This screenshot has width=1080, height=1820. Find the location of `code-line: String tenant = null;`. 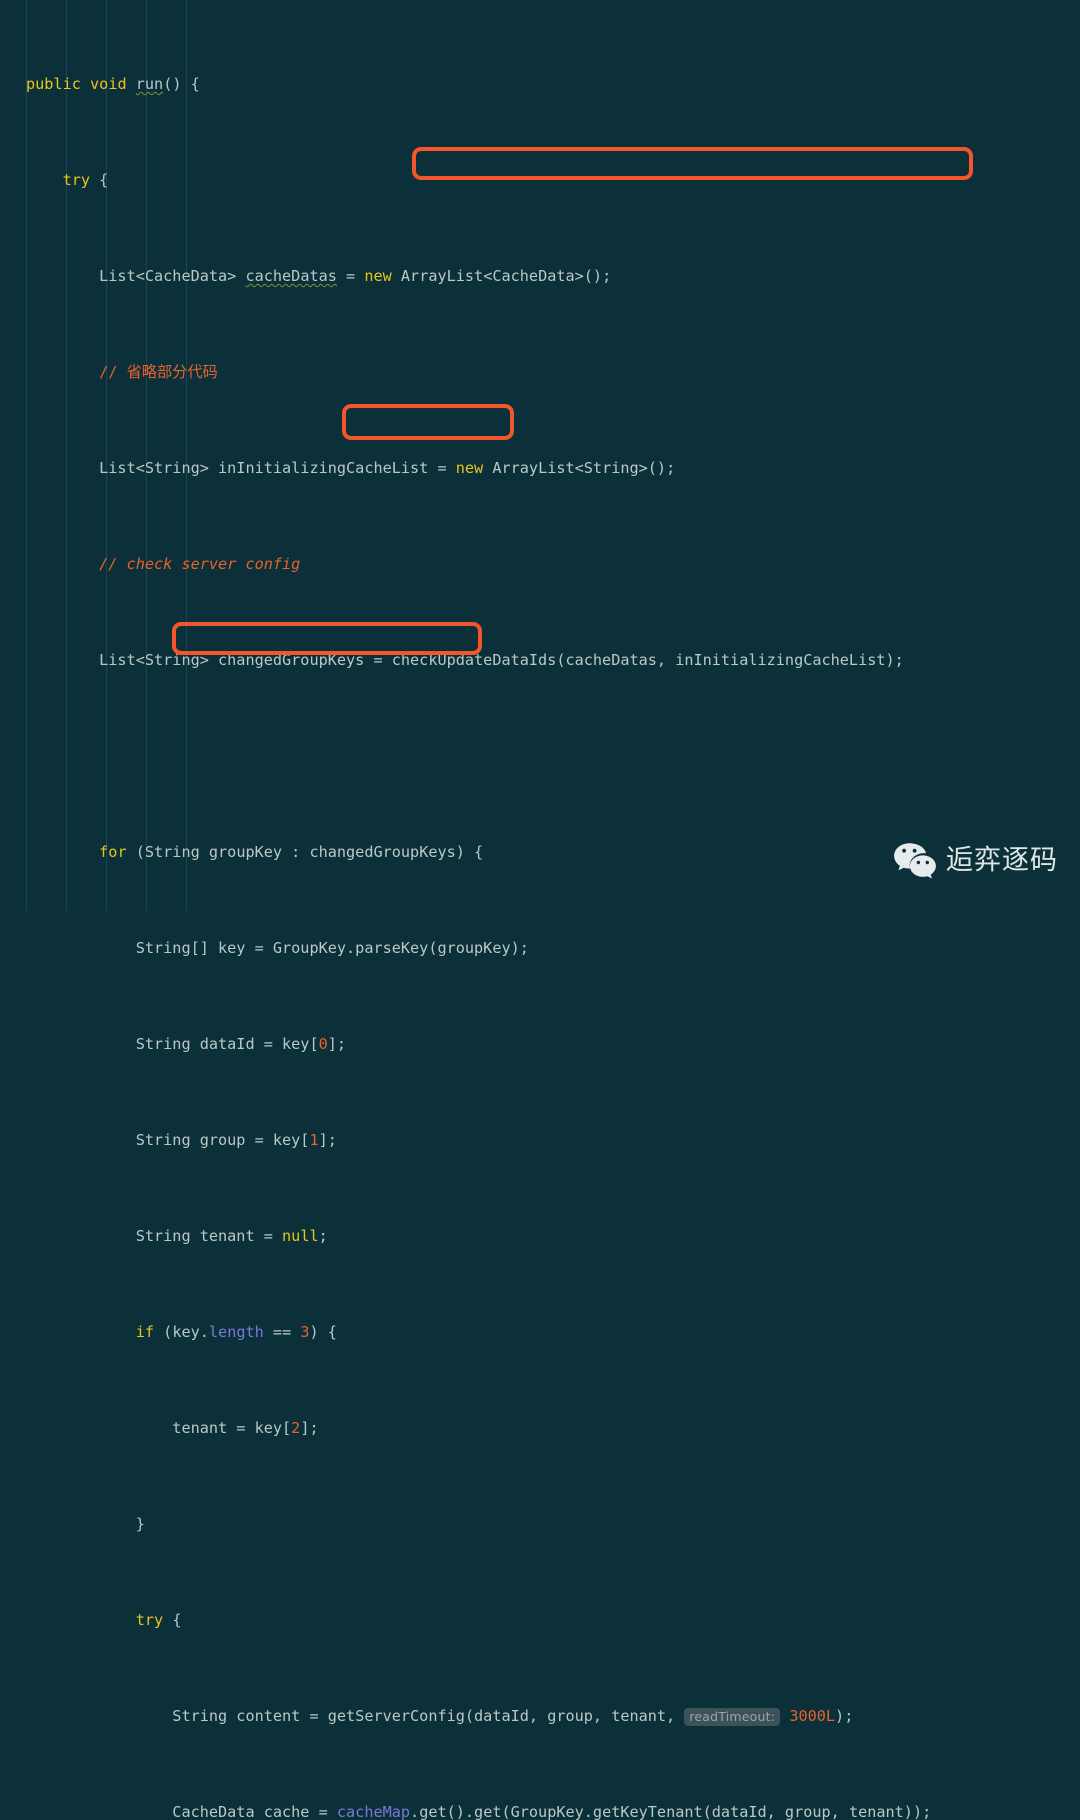

code-line: String tenant = null; is located at coordinates (177, 1236).